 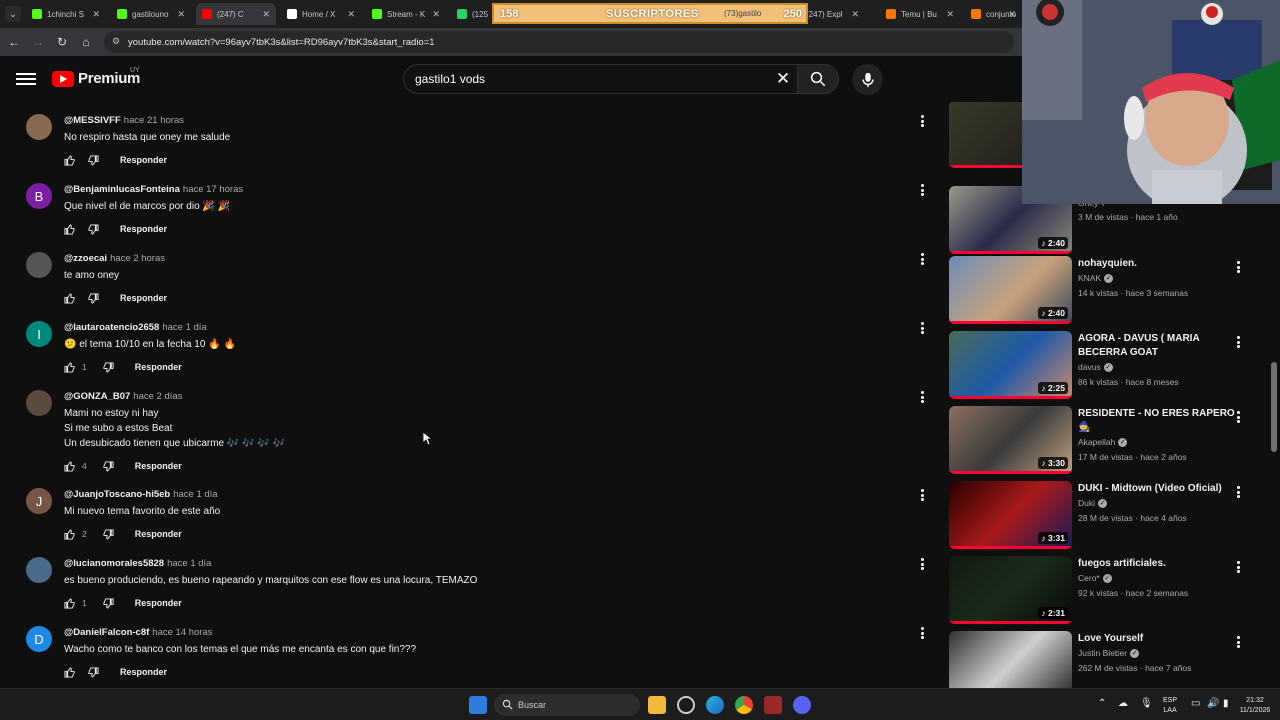 I want to click on site-info-icon: ⚙, so click(x=117, y=41).